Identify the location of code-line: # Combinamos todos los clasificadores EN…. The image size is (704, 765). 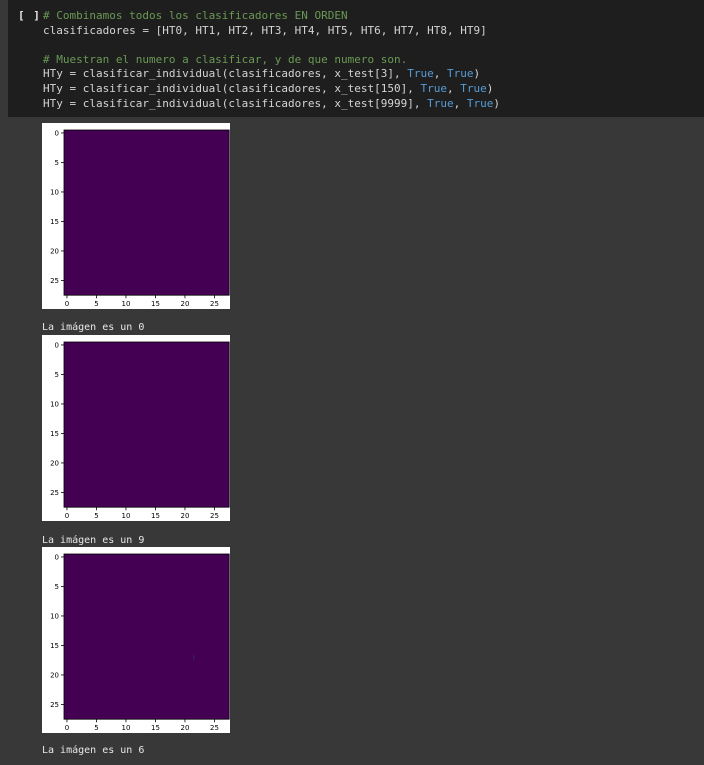
(271, 16).